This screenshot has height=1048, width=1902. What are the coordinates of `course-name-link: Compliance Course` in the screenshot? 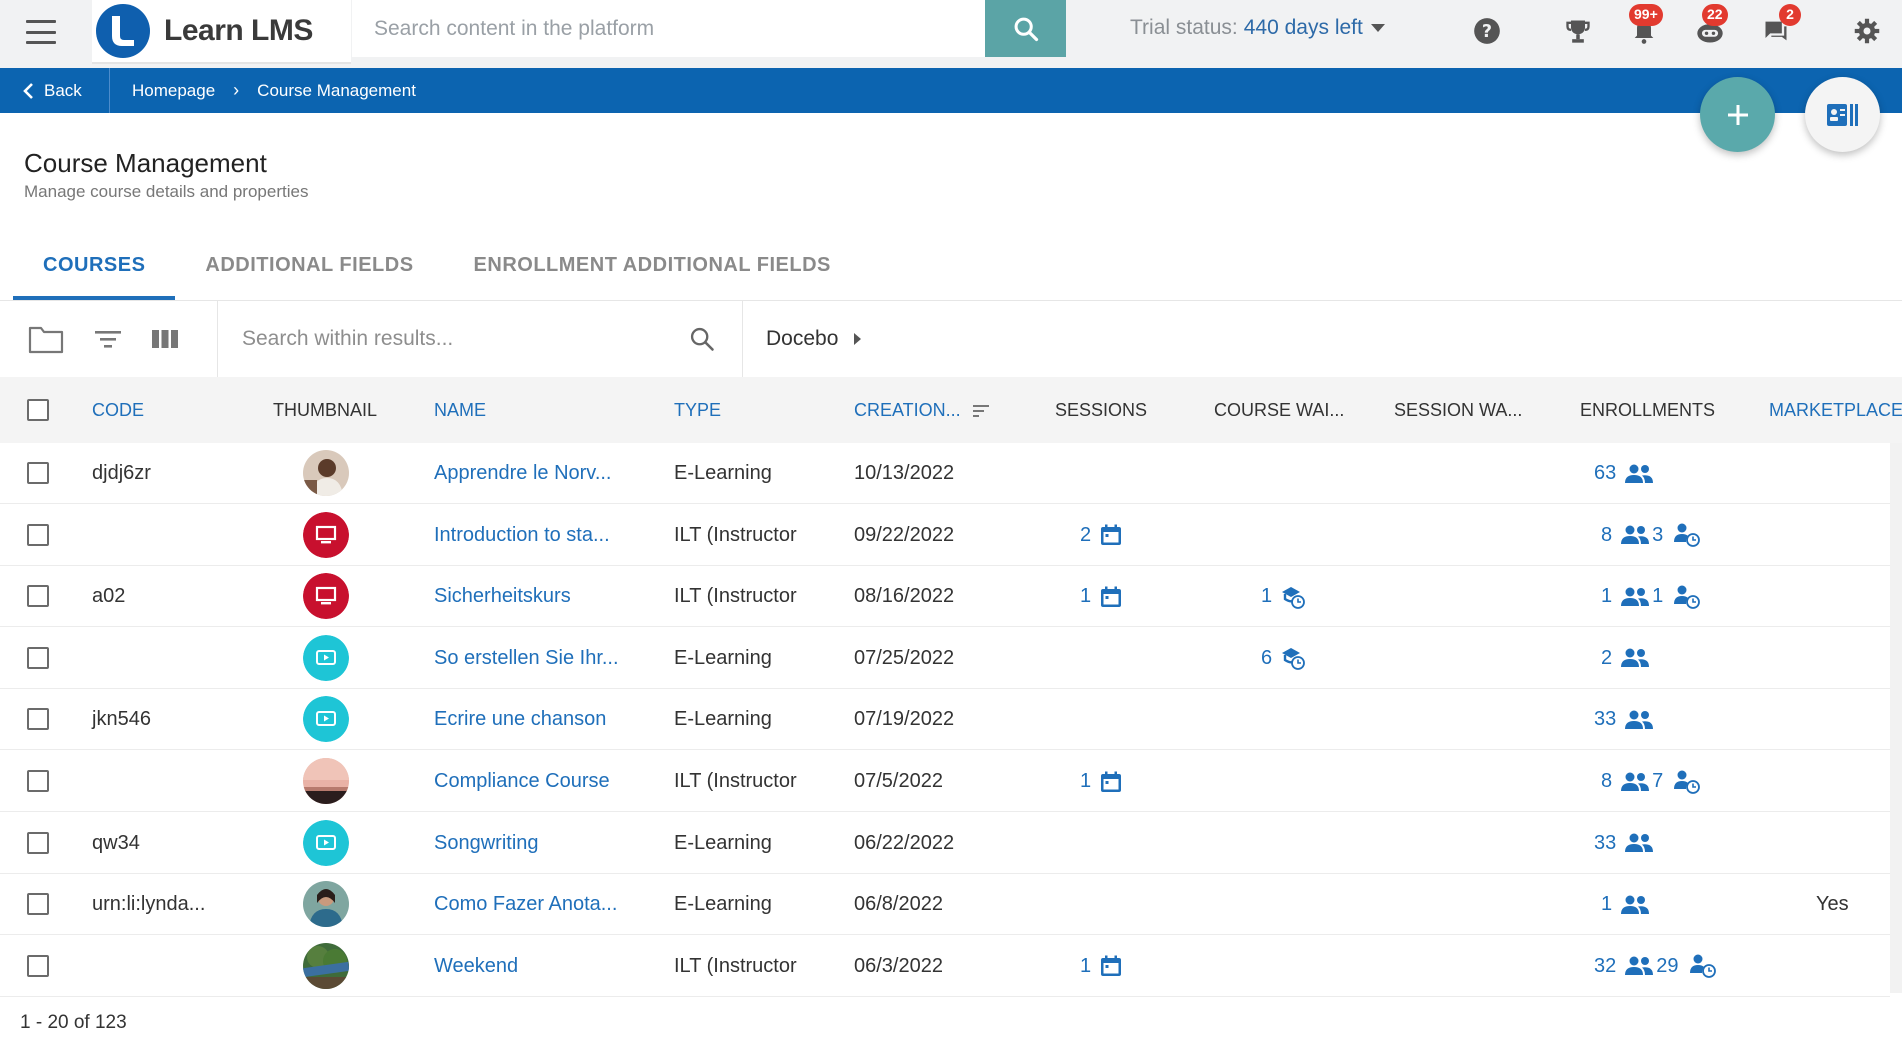 It's located at (522, 781).